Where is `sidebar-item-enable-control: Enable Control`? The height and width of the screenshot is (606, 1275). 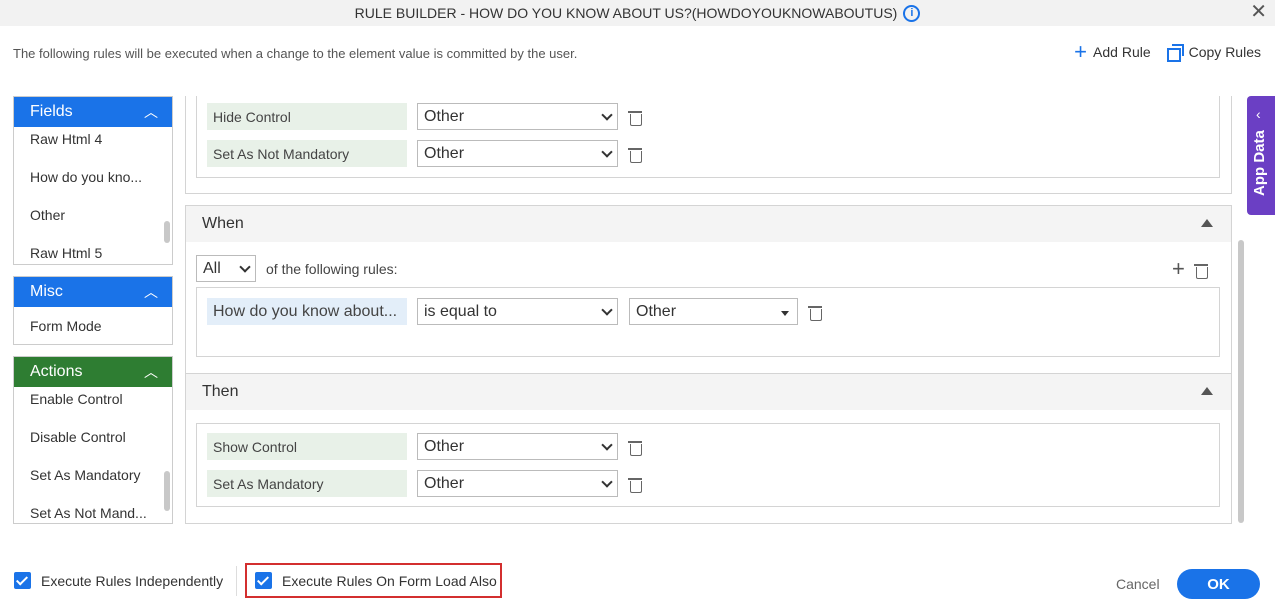
sidebar-item-enable-control: Enable Control is located at coordinates (93, 399).